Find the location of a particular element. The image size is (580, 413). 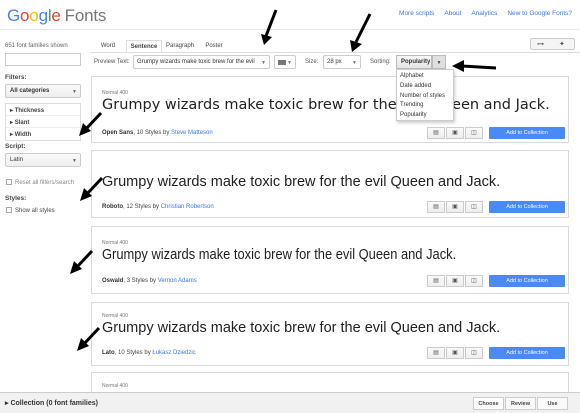

styles-label: Styles: is located at coordinates (16, 198).